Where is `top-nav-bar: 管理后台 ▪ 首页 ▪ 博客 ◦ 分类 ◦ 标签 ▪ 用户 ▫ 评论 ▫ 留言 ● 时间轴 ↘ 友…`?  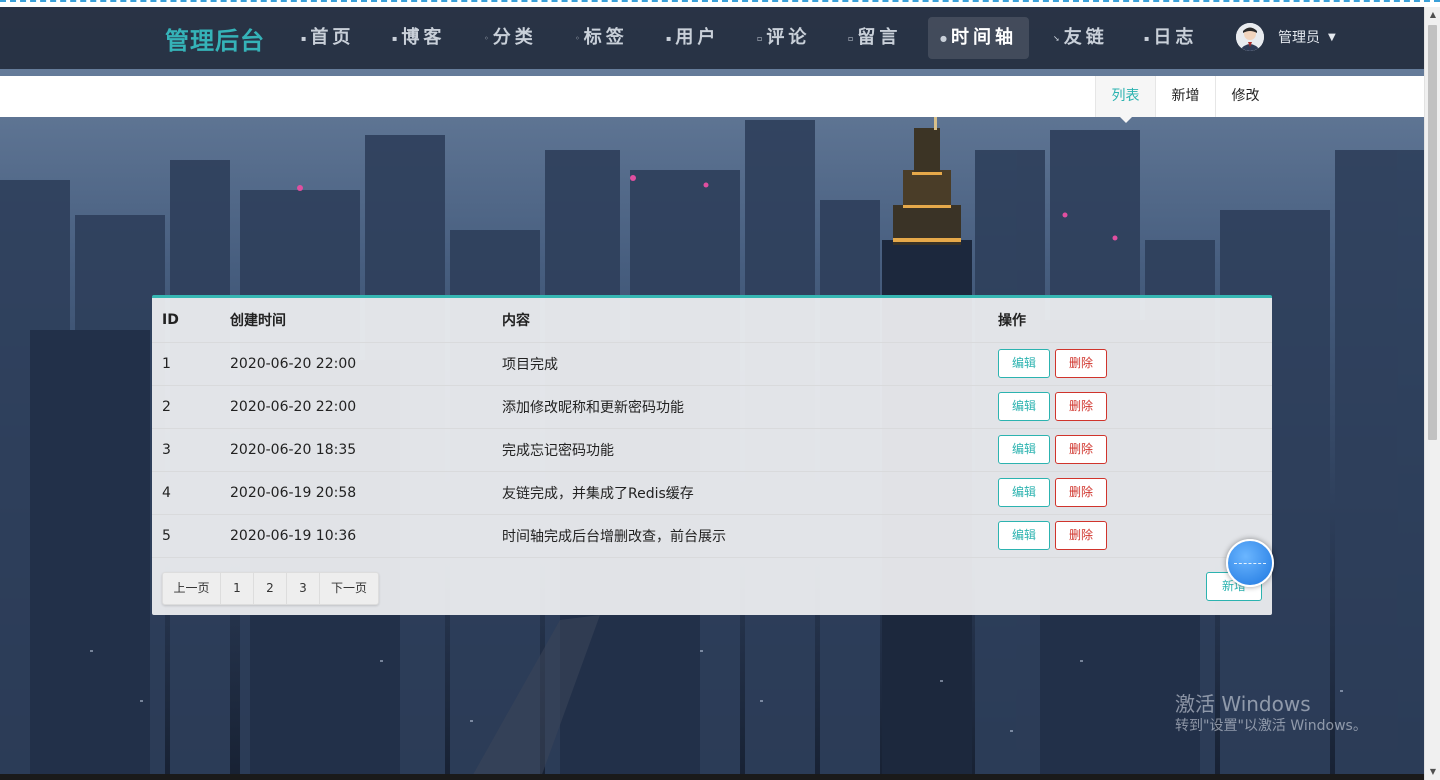
top-nav-bar: 管理后台 ▪ 首页 ▪ 博客 ◦ 分类 ◦ 标签 ▪ 用户 ▫ 评论 ▫ 留言 ● 时间轴 ↘ 友… is located at coordinates (712, 38).